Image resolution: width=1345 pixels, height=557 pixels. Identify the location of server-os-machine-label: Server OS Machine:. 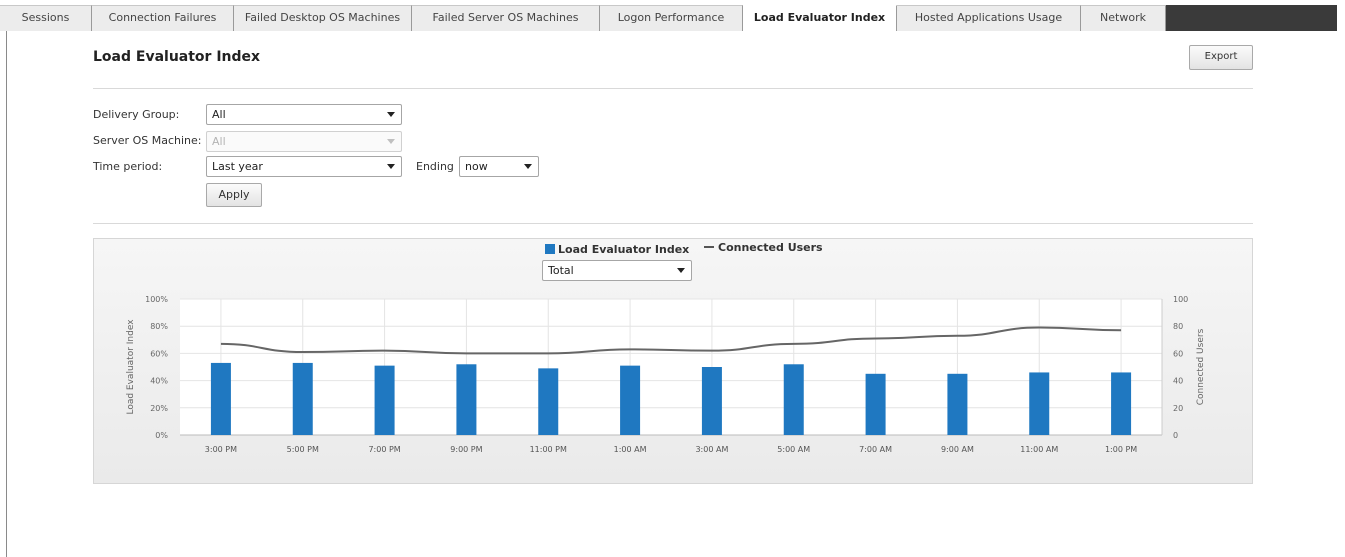
(147, 140).